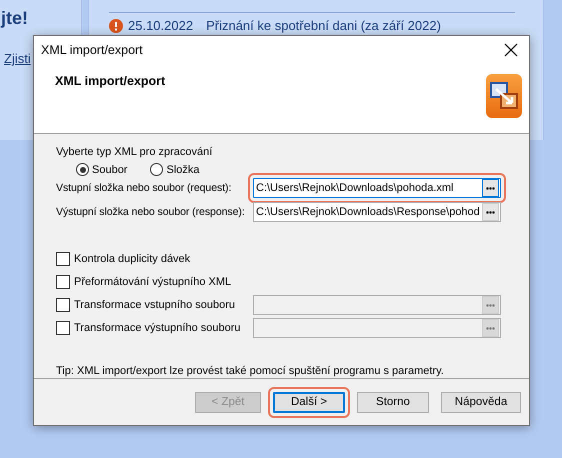 The width and height of the screenshot is (562, 458). I want to click on close-button, so click(511, 50).